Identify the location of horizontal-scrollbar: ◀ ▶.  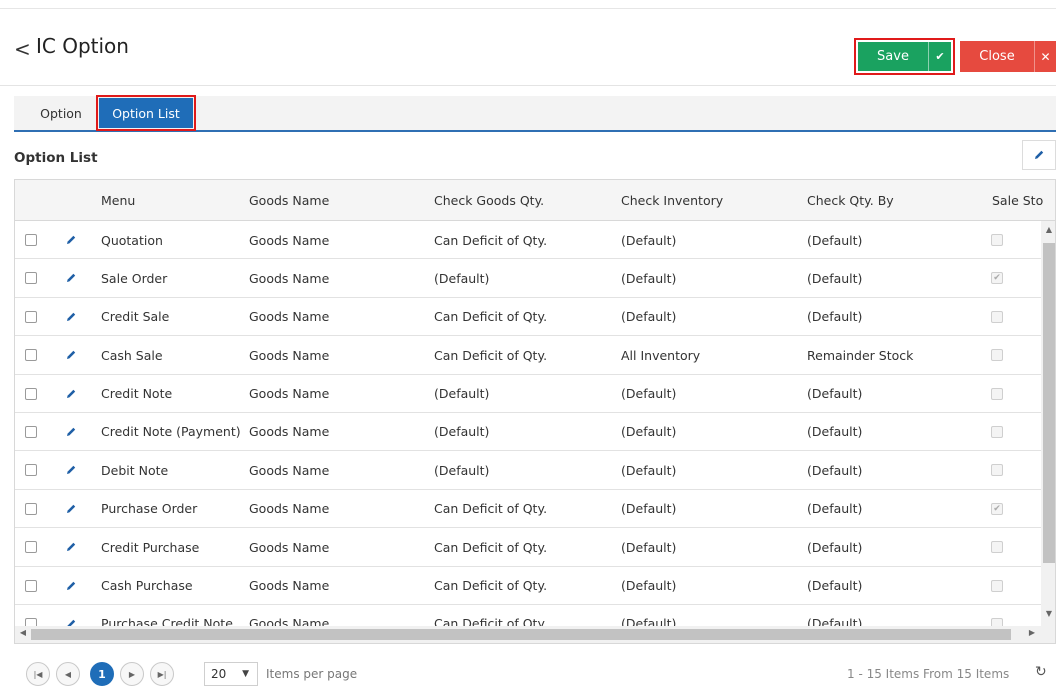
(535, 634).